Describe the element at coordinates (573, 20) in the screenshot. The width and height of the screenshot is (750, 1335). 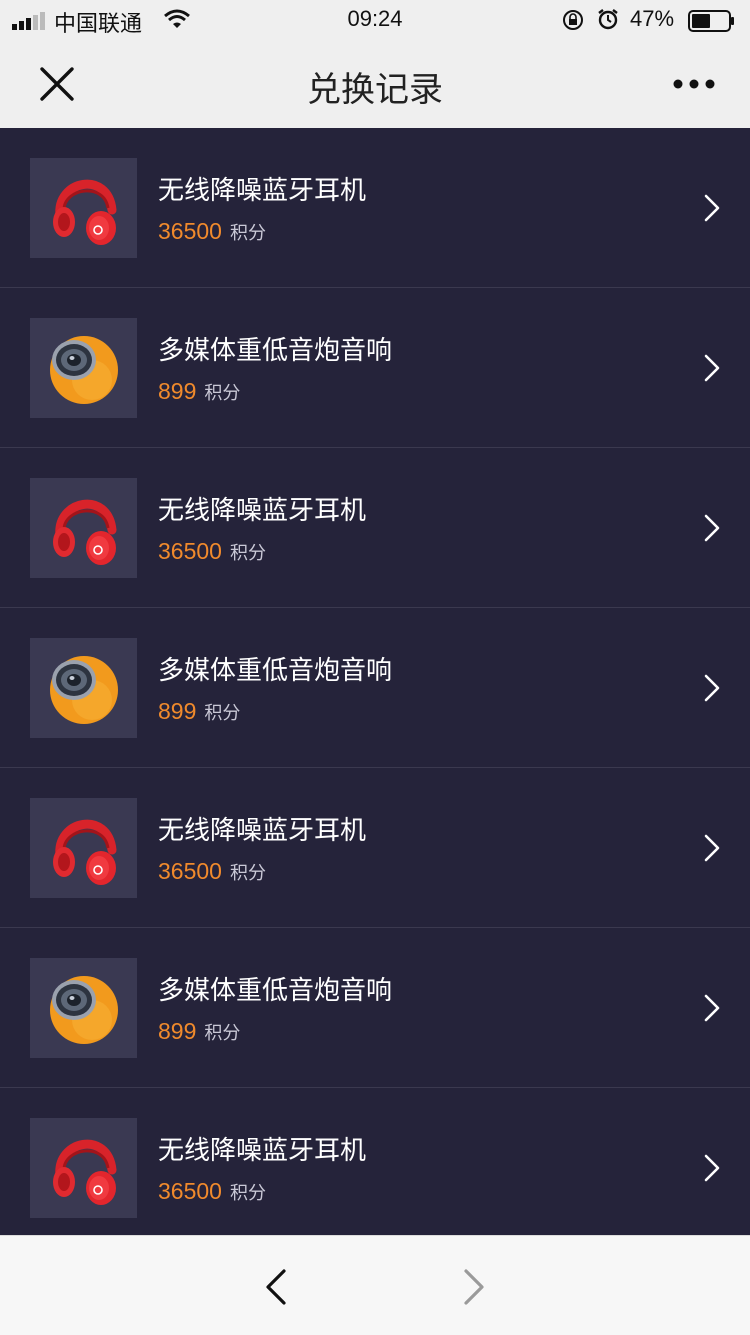
I see `rotation-lock-icon` at that location.